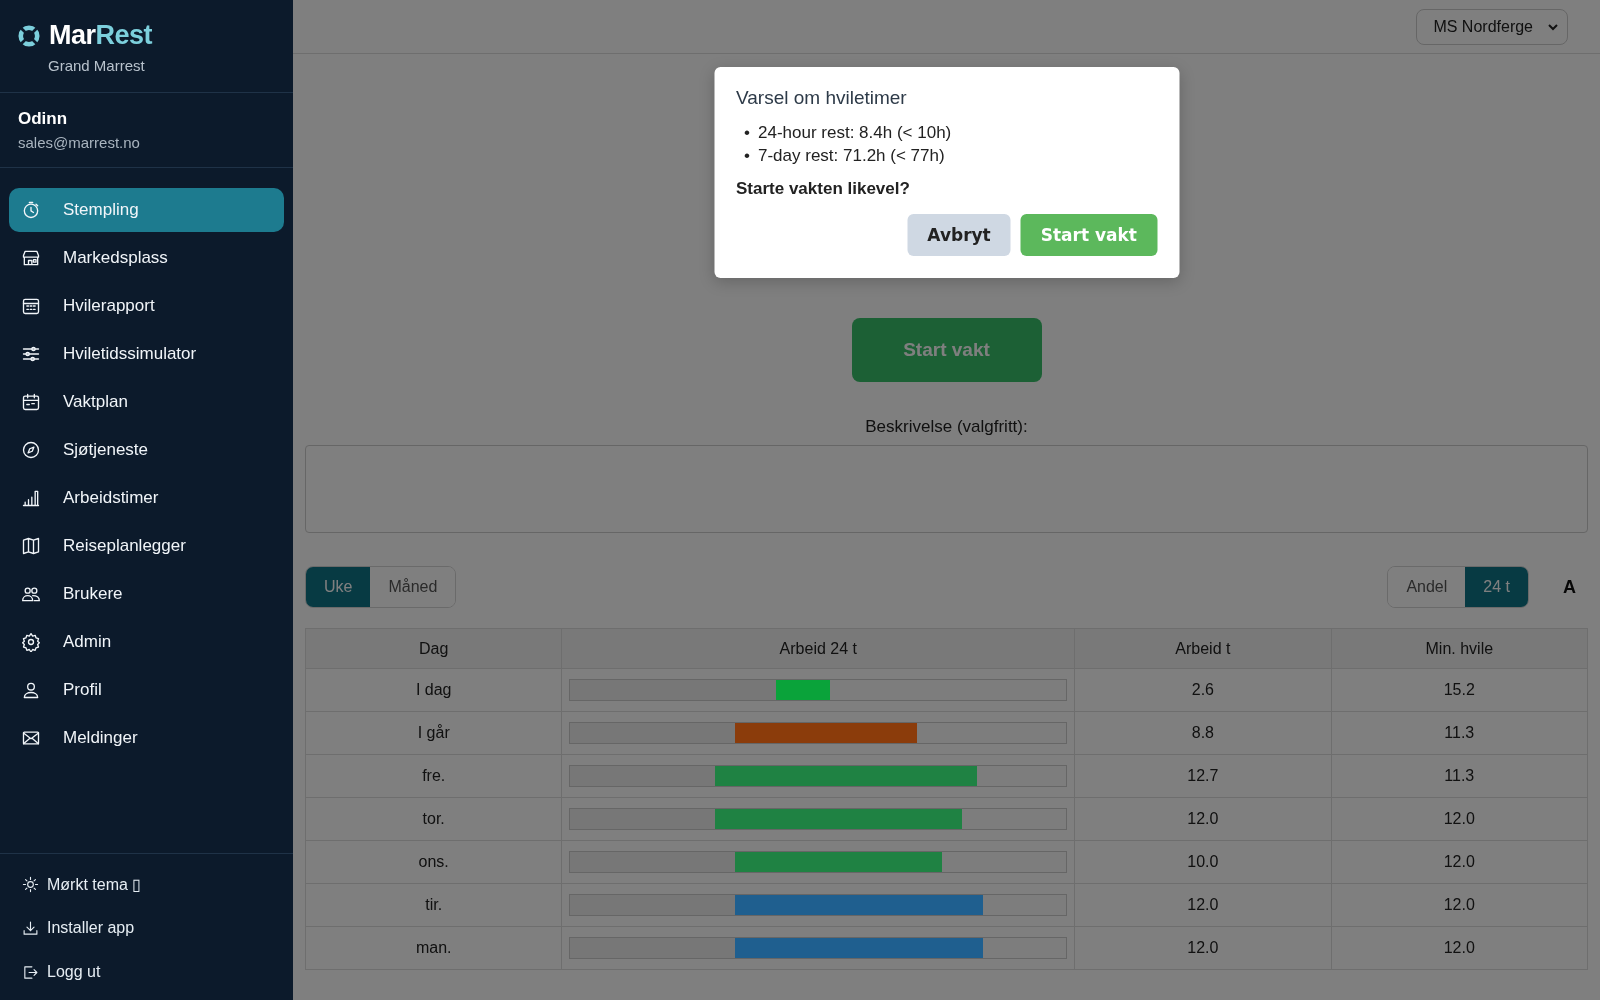 The width and height of the screenshot is (1600, 1000). What do you see at coordinates (96, 66) in the screenshot?
I see `company-name: Grand Marrest` at bounding box center [96, 66].